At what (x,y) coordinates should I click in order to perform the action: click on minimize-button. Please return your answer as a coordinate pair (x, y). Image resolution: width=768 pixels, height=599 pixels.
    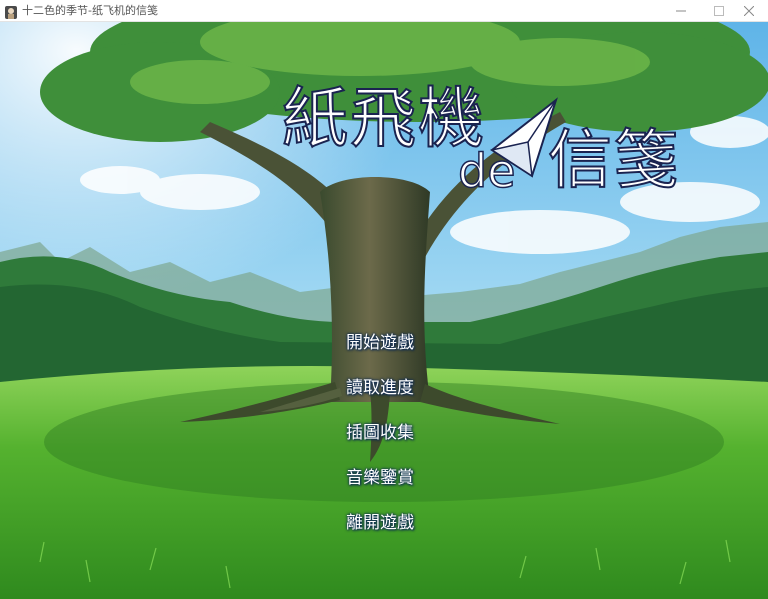
    Looking at the image, I should click on (682, 11).